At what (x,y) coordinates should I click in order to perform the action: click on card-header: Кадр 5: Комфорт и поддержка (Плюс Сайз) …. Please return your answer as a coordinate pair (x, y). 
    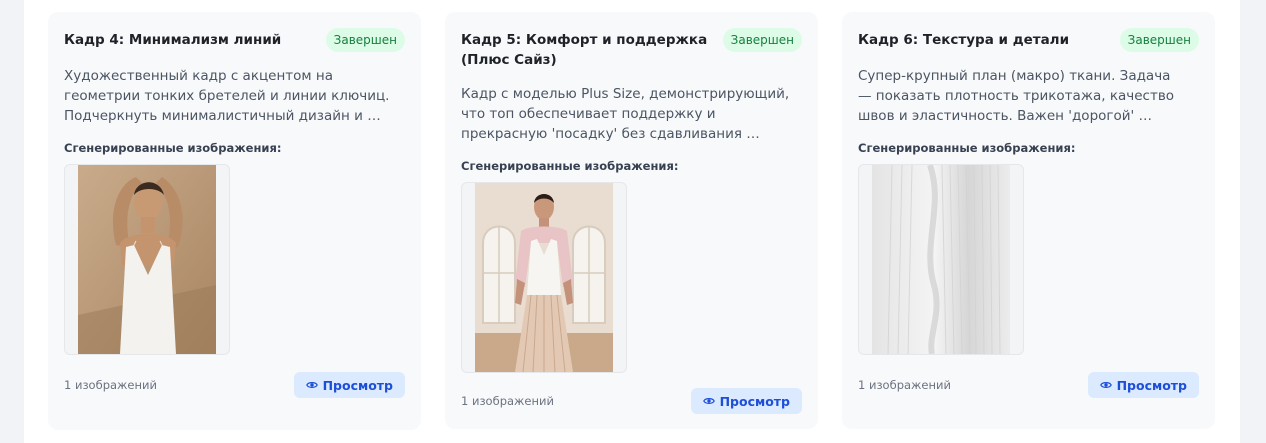
    Looking at the image, I should click on (631, 49).